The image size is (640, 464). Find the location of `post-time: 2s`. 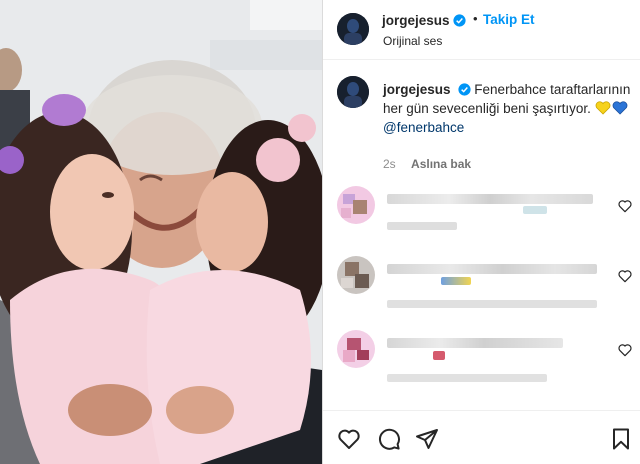

post-time: 2s is located at coordinates (389, 164).